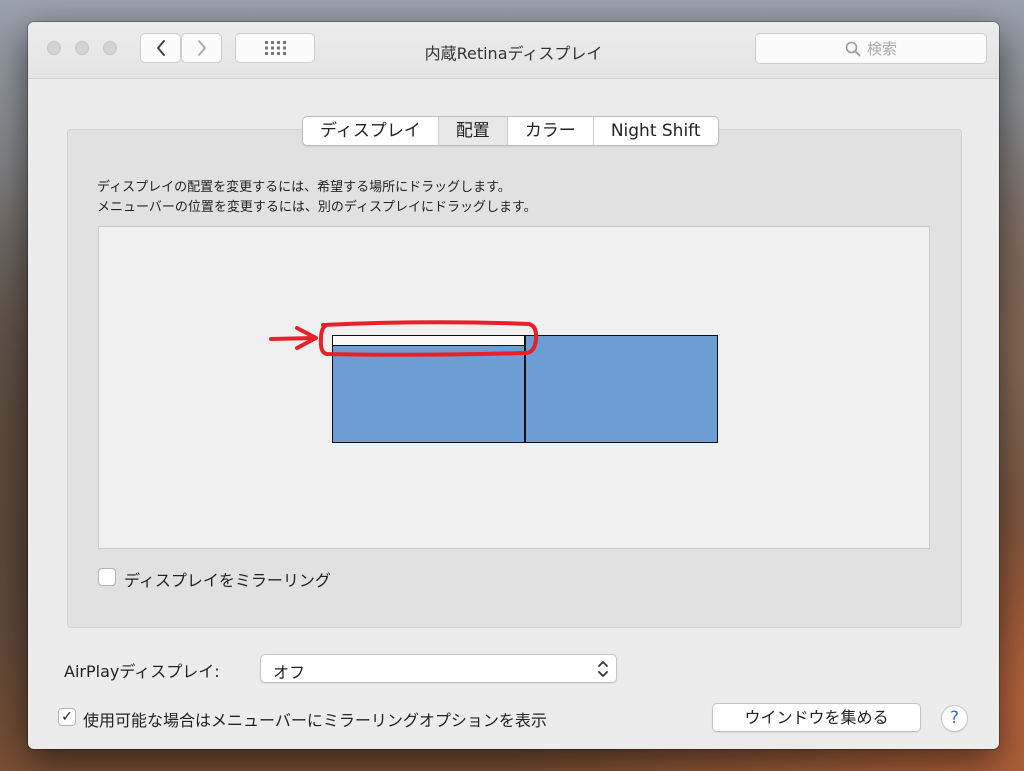  I want to click on mirror-displays-checkbox, so click(107, 577).